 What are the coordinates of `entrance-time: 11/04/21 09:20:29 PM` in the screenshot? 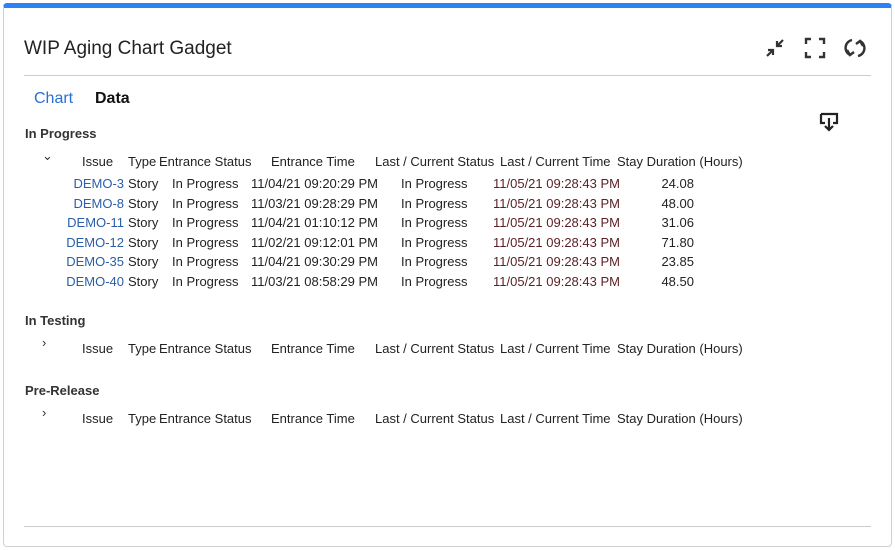 It's located at (314, 183).